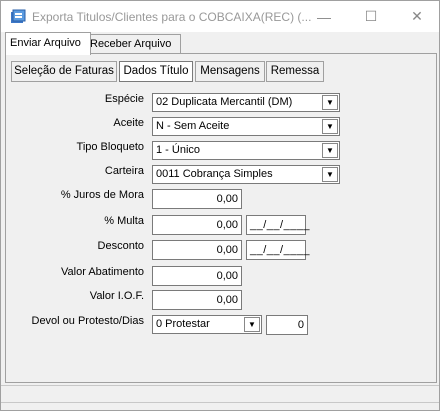 Image resolution: width=440 pixels, height=411 pixels. Describe the element at coordinates (116, 296) in the screenshot. I see `valor-iof-label: Valor I.O.F.` at that location.